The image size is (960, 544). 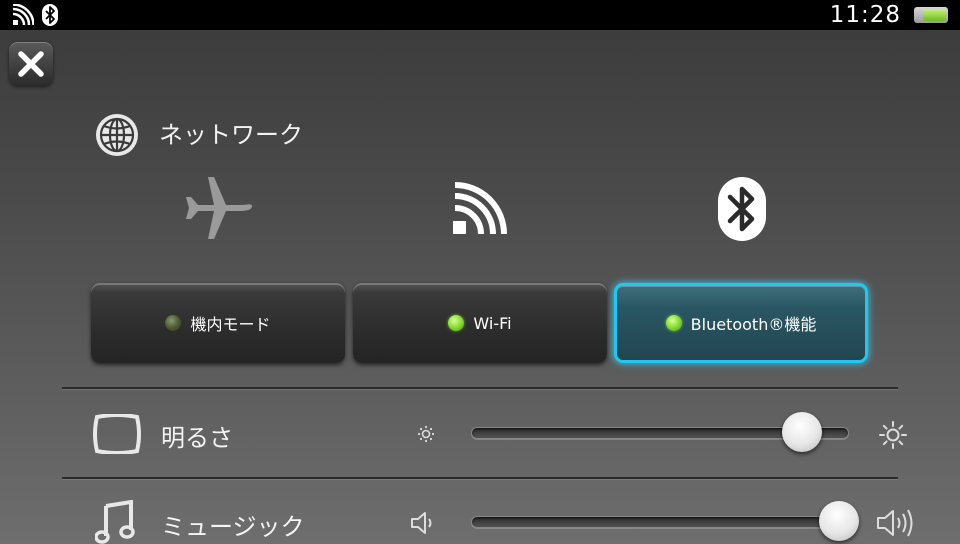 What do you see at coordinates (753, 324) in the screenshot?
I see `bluetooth-label: Bluetooth®機能` at bounding box center [753, 324].